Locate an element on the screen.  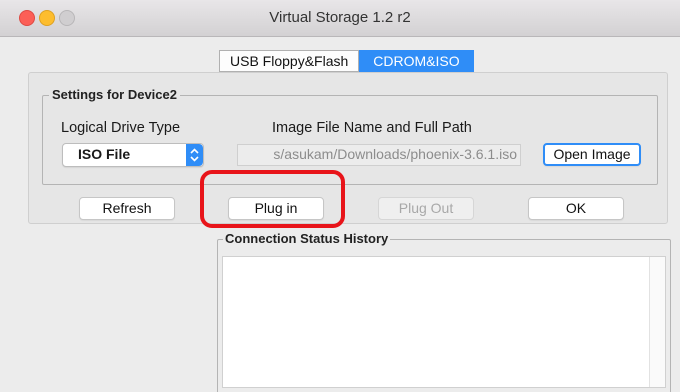
drive-type-select: ISO File is located at coordinates (133, 155).